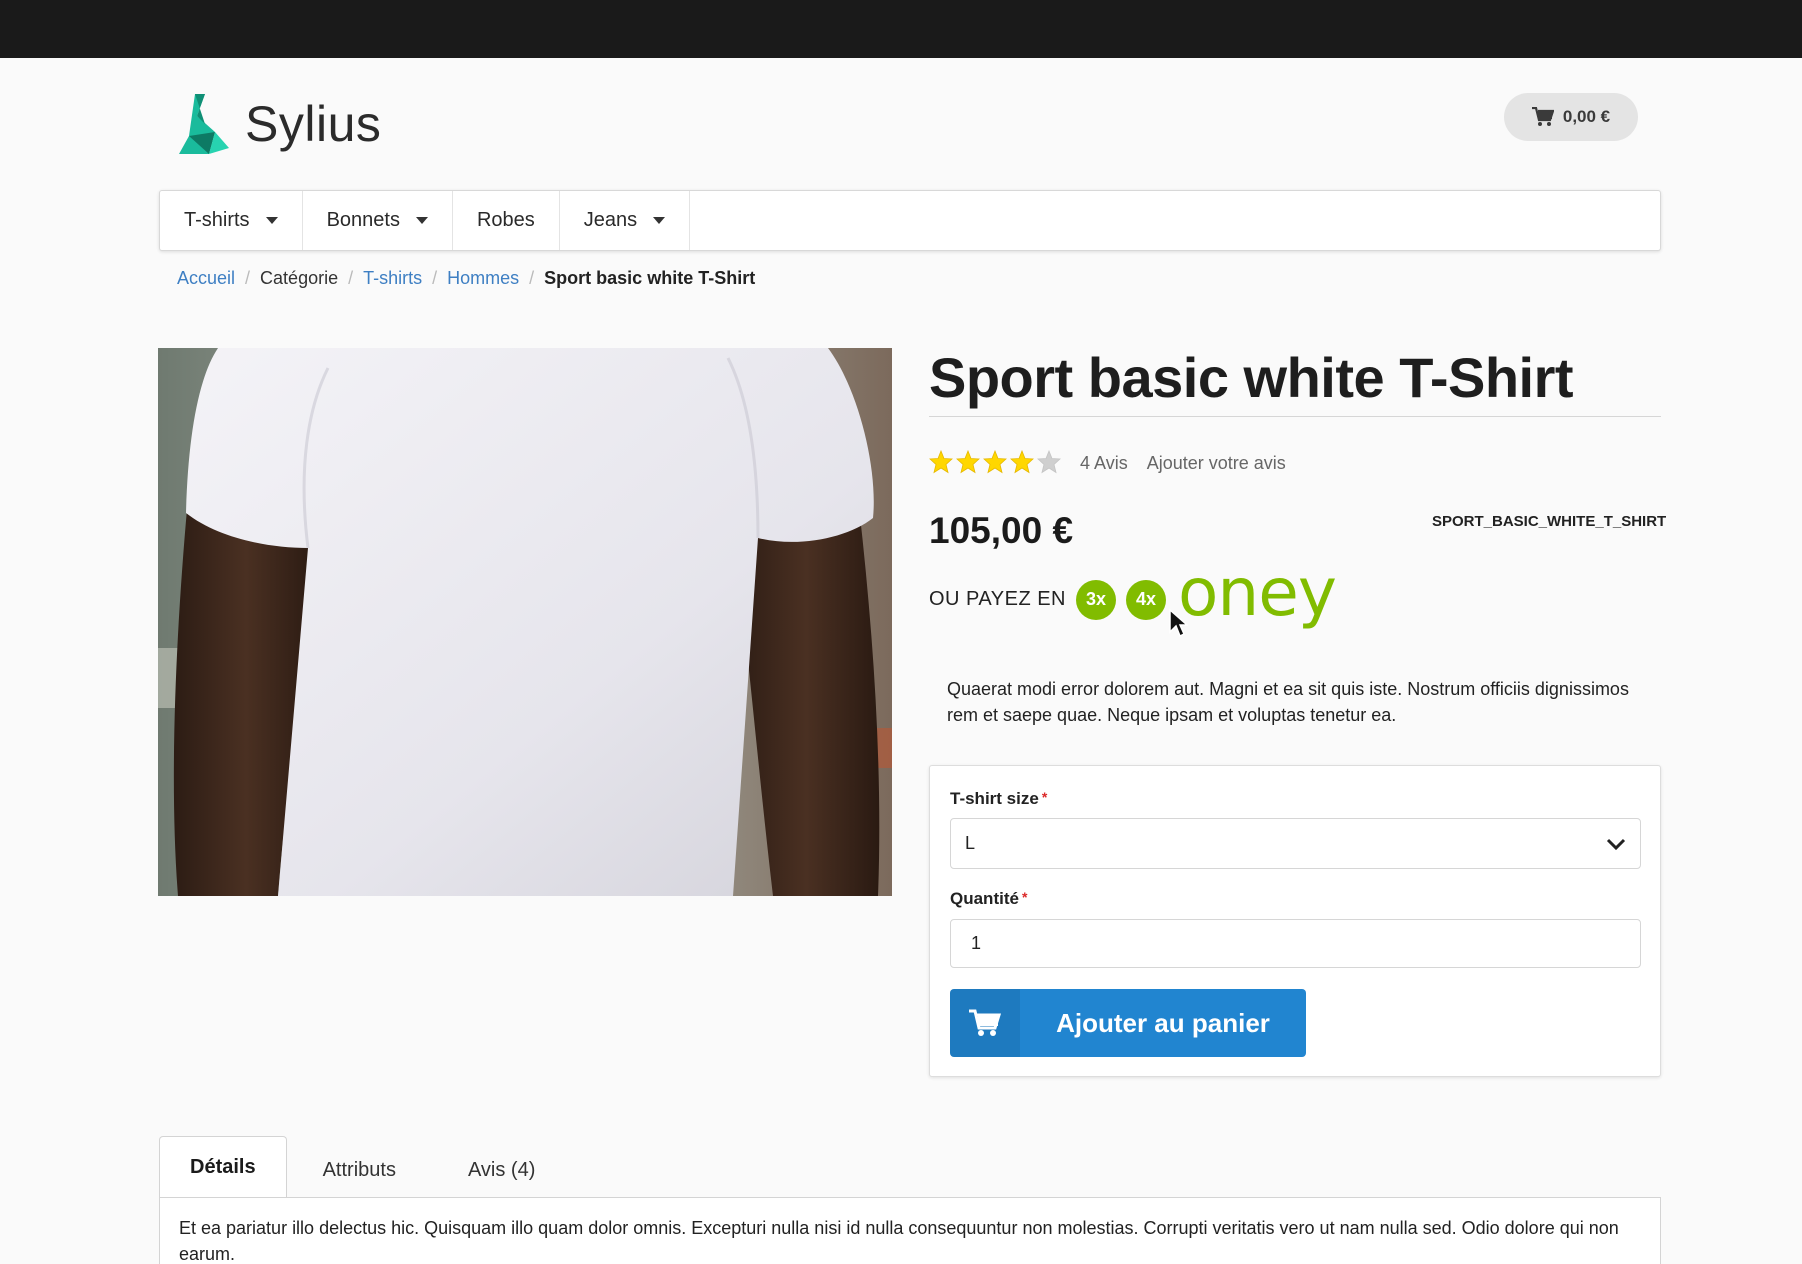 The image size is (1802, 1264). What do you see at coordinates (984, 898) in the screenshot?
I see `quantity-label-text: Quantité` at bounding box center [984, 898].